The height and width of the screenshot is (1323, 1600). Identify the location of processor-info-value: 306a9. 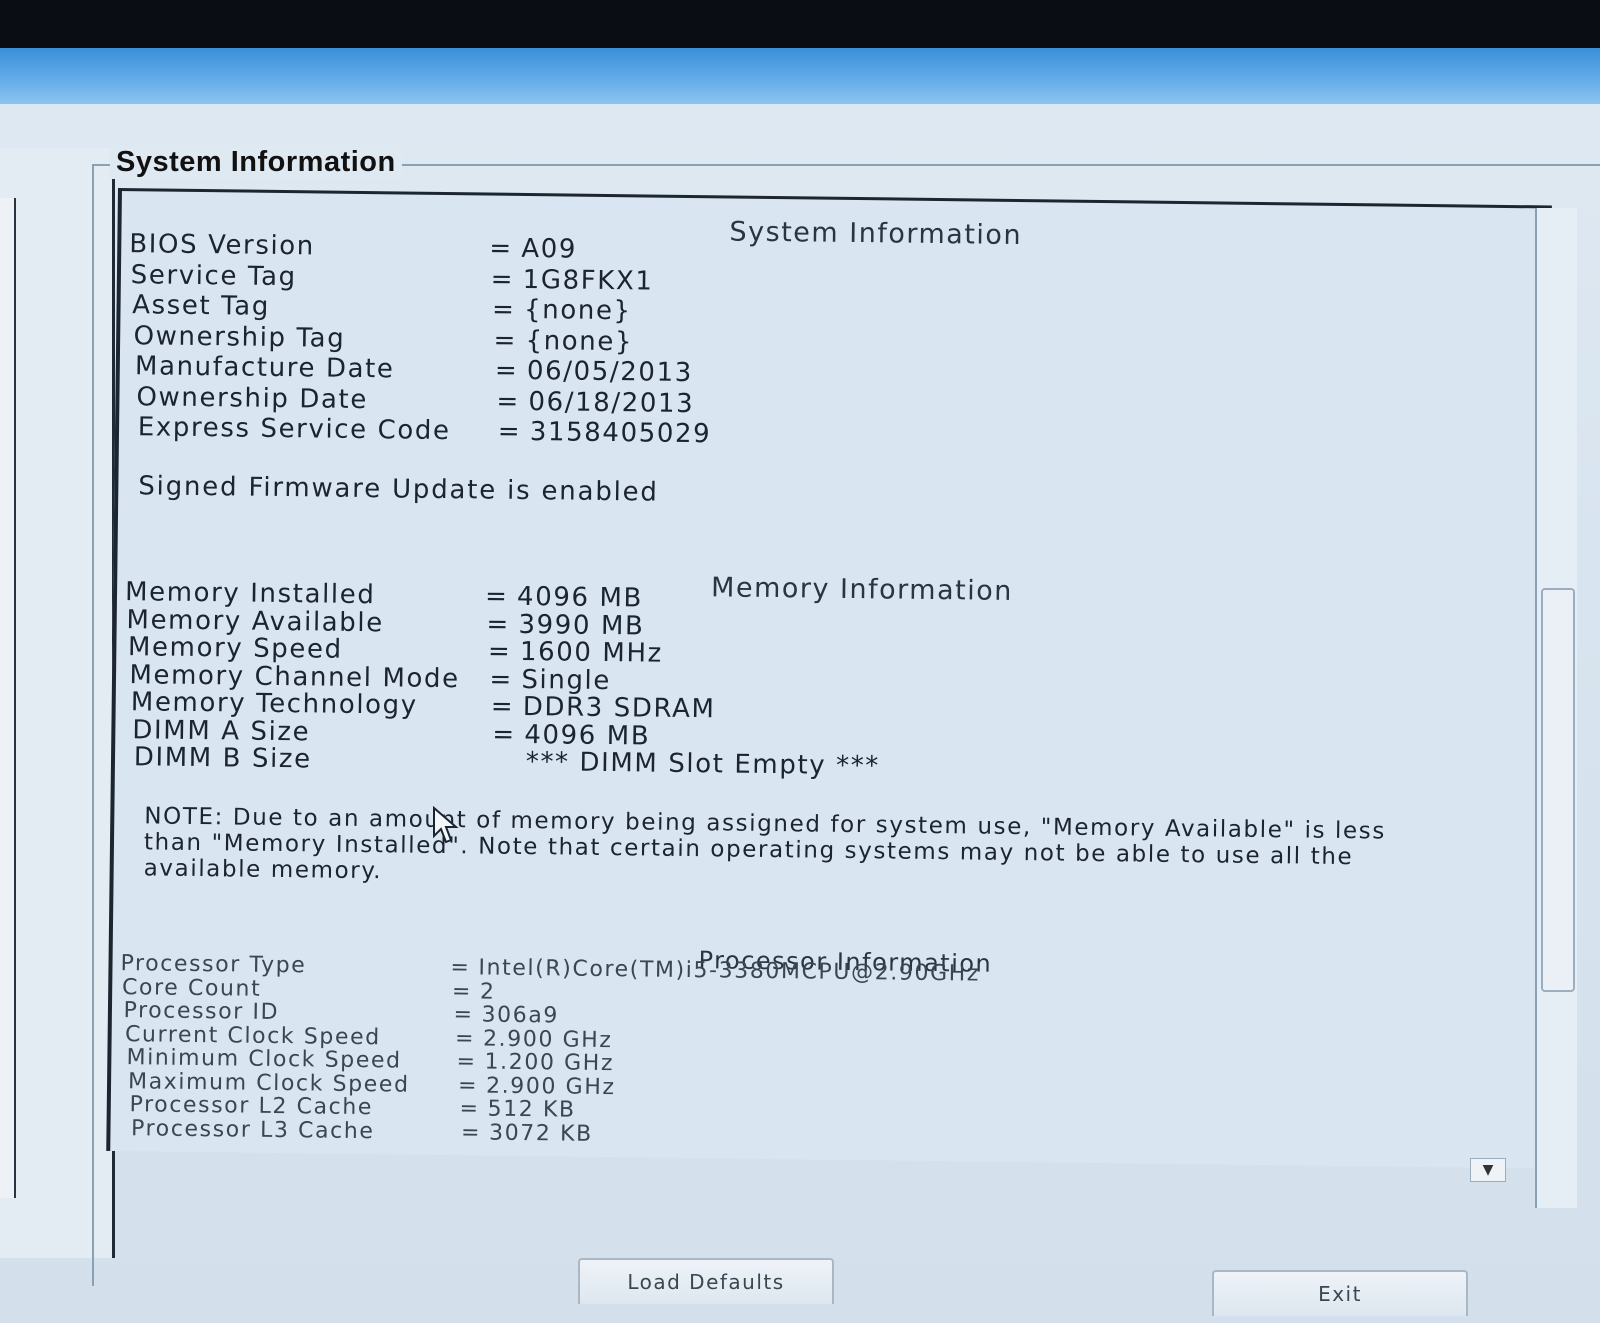
(520, 1015).